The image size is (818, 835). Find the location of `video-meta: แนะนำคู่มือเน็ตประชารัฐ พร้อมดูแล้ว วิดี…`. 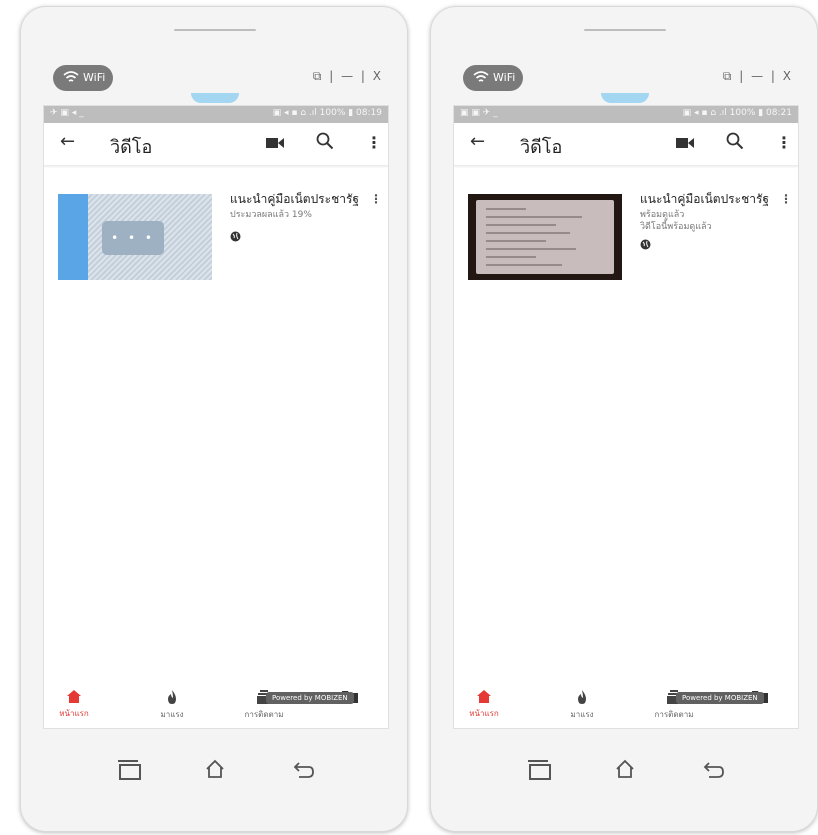

video-meta: แนะนำคู่มือเน็ตประชารัฐ พร้อมดูแล้ว วิดี… is located at coordinates (710, 223).